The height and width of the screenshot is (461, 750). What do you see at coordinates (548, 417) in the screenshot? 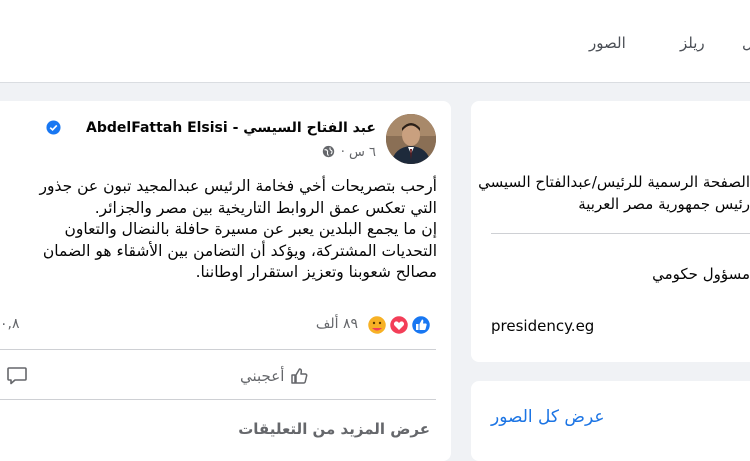
I see `see-all-photos-link: عرض كل الصور` at bounding box center [548, 417].